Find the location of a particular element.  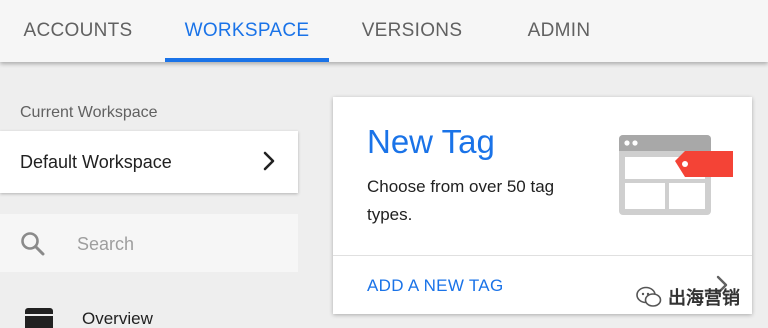

card-description: Choose from over 50 tag types. is located at coordinates (461, 200).